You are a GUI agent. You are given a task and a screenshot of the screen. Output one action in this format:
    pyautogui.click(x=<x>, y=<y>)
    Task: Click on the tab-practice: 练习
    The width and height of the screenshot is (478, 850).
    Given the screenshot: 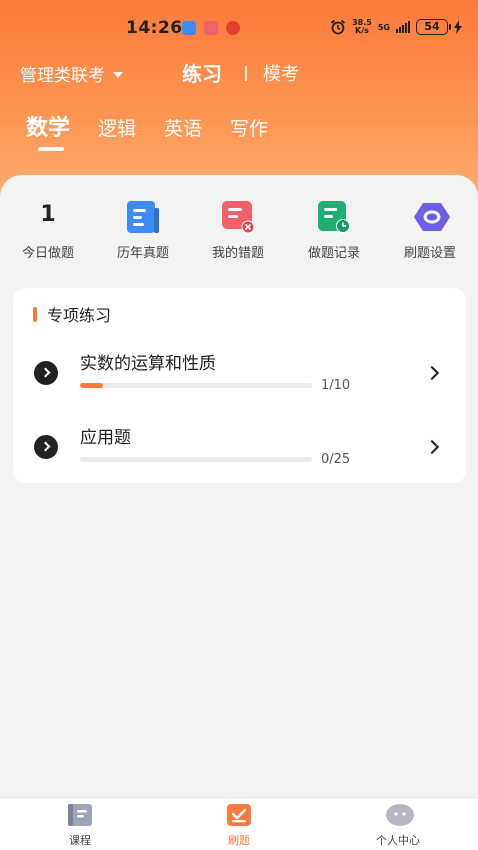 What is the action you would take?
    pyautogui.click(x=202, y=72)
    